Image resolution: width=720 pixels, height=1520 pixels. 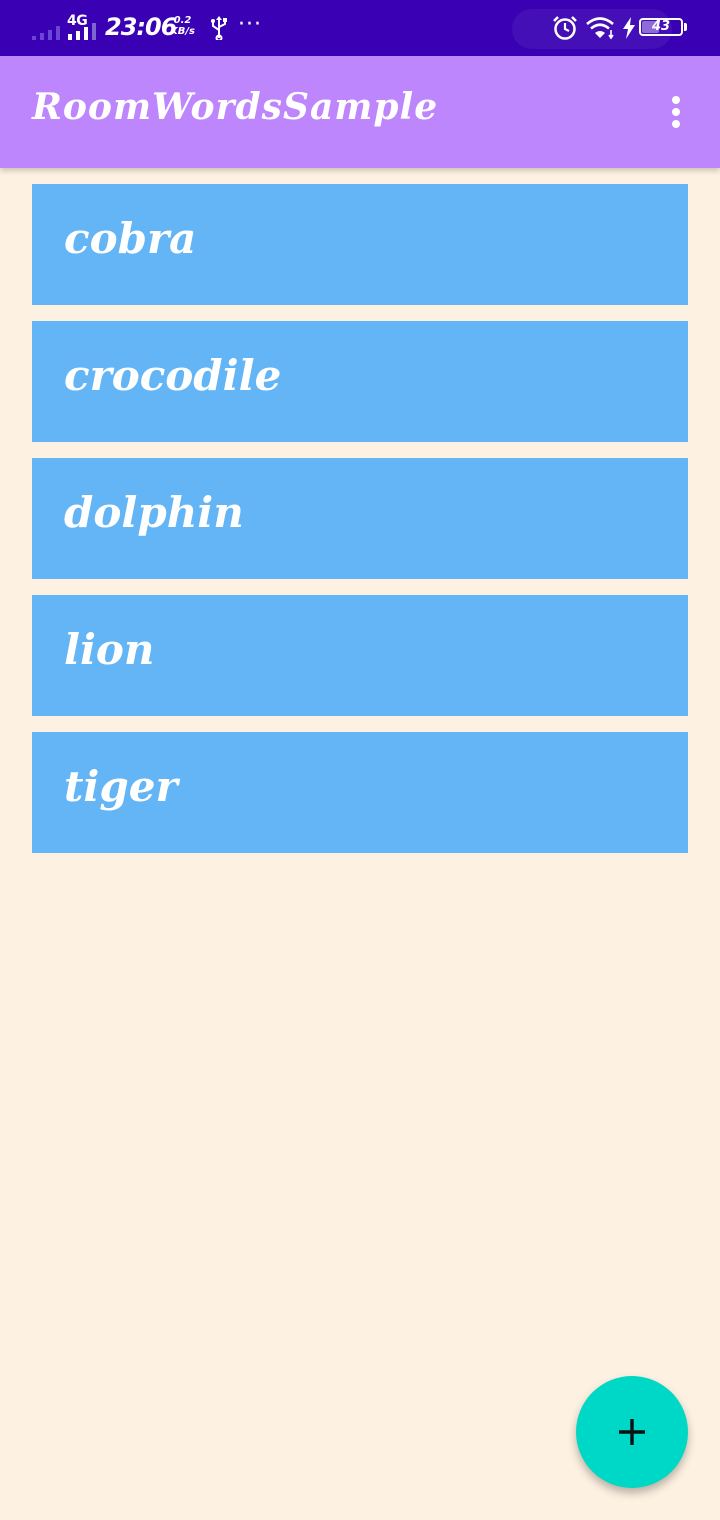 What do you see at coordinates (360, 381) in the screenshot?
I see `list-item: crocodile` at bounding box center [360, 381].